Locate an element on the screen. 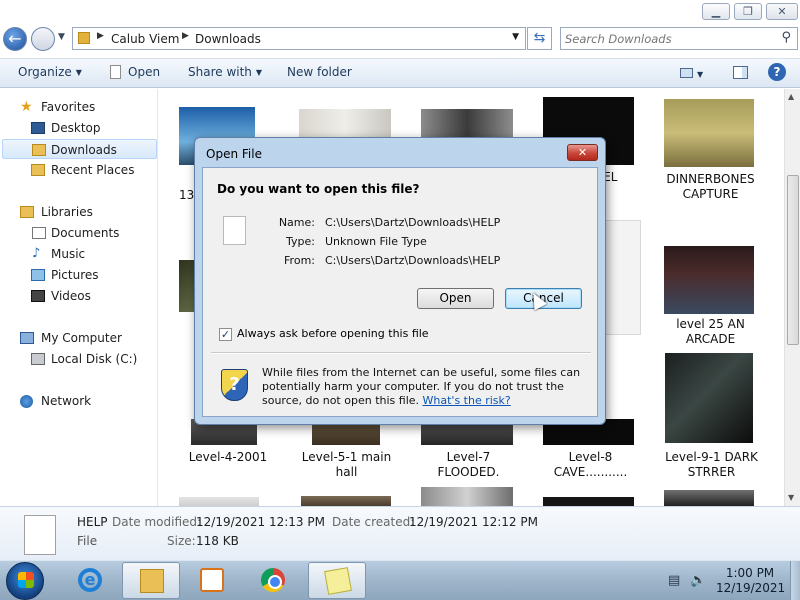 Image resolution: width=800 pixels, height=600 pixels. file-type-value: Unknown File Type is located at coordinates (376, 241).